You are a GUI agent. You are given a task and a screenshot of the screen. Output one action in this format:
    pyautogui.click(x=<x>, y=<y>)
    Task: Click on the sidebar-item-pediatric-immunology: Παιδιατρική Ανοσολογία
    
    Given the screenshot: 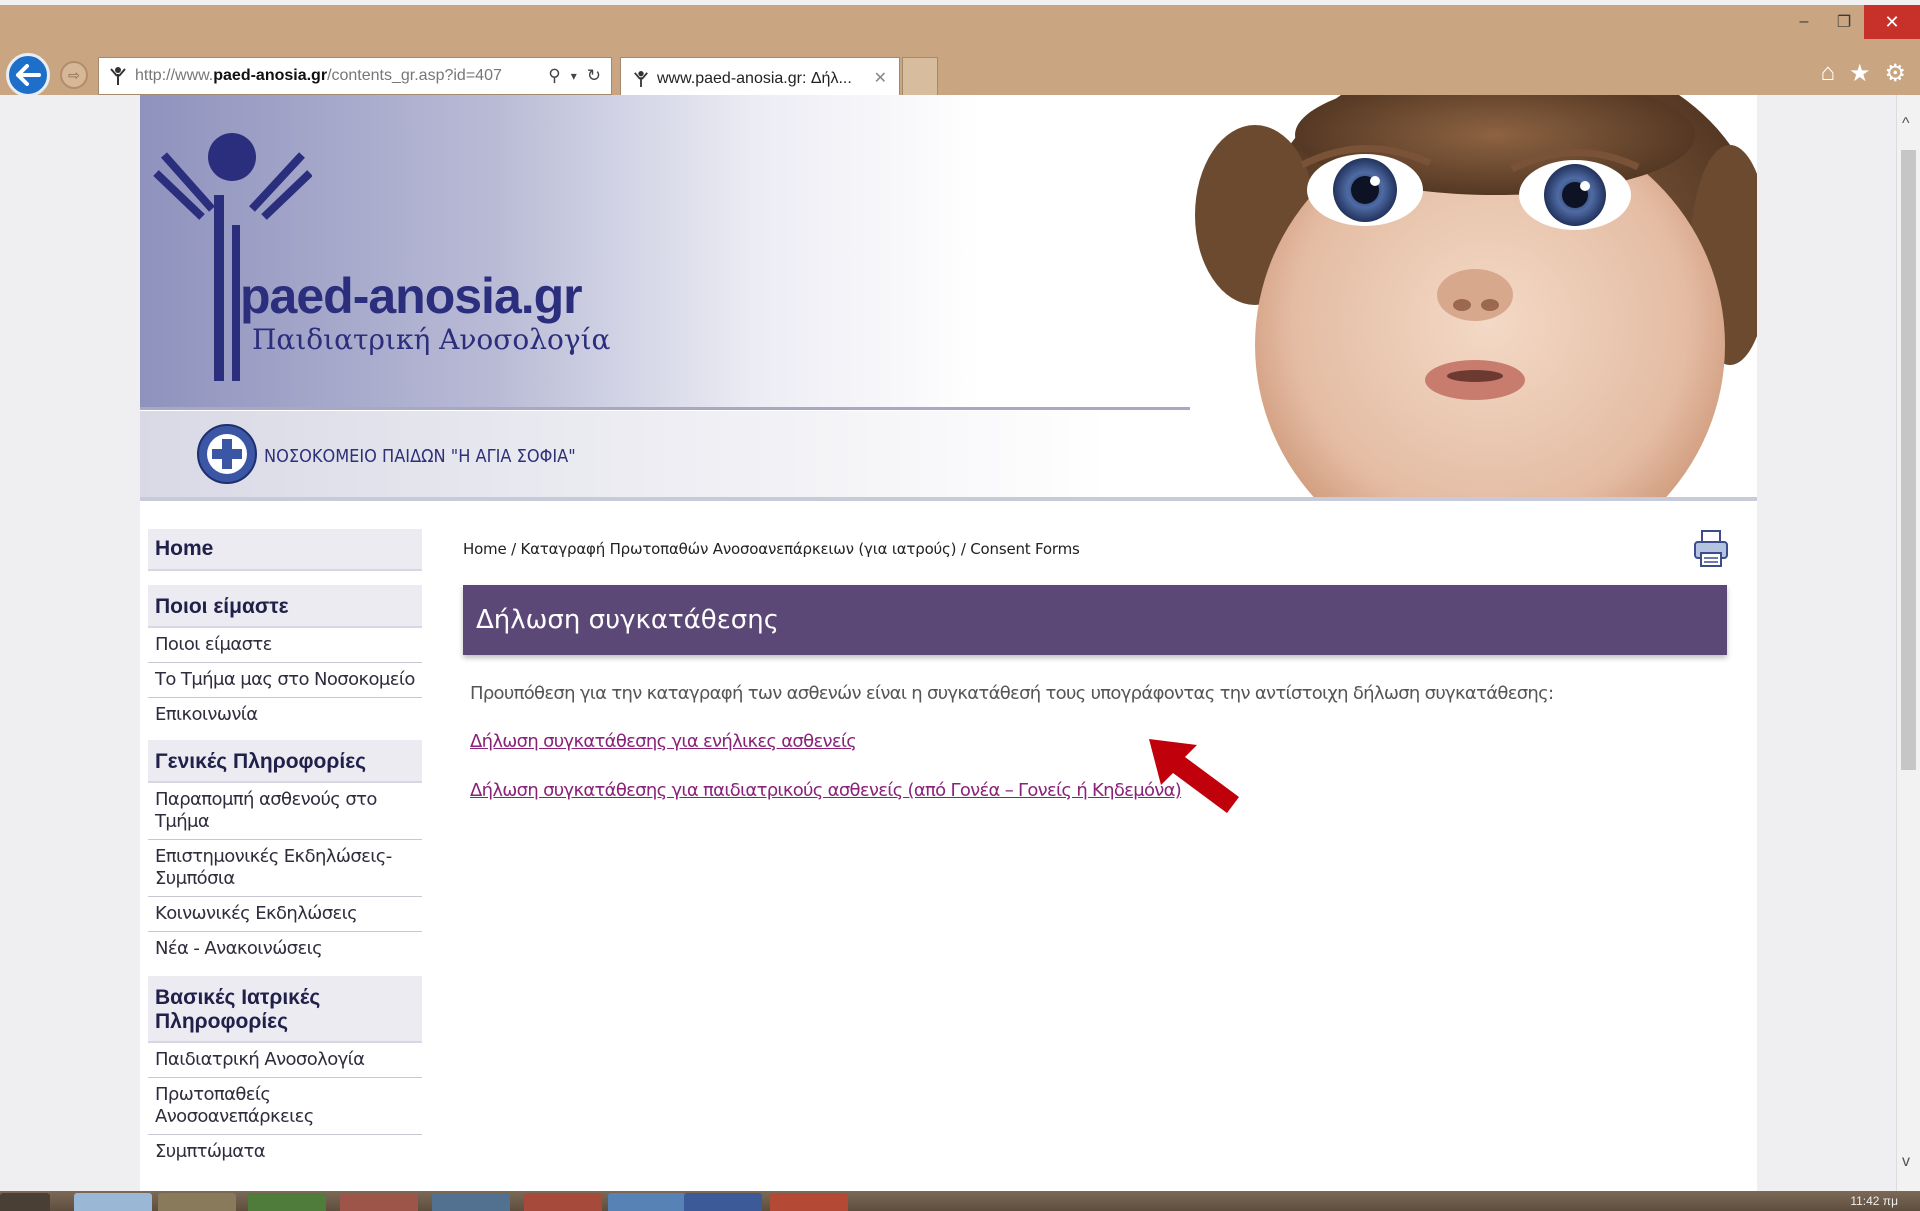 What is the action you would take?
    pyautogui.click(x=285, y=1060)
    